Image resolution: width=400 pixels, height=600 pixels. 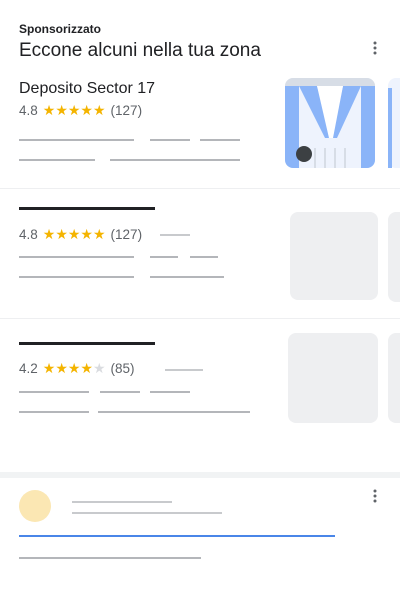 I want to click on listing-title: Deposito Sector 17, so click(x=87, y=89).